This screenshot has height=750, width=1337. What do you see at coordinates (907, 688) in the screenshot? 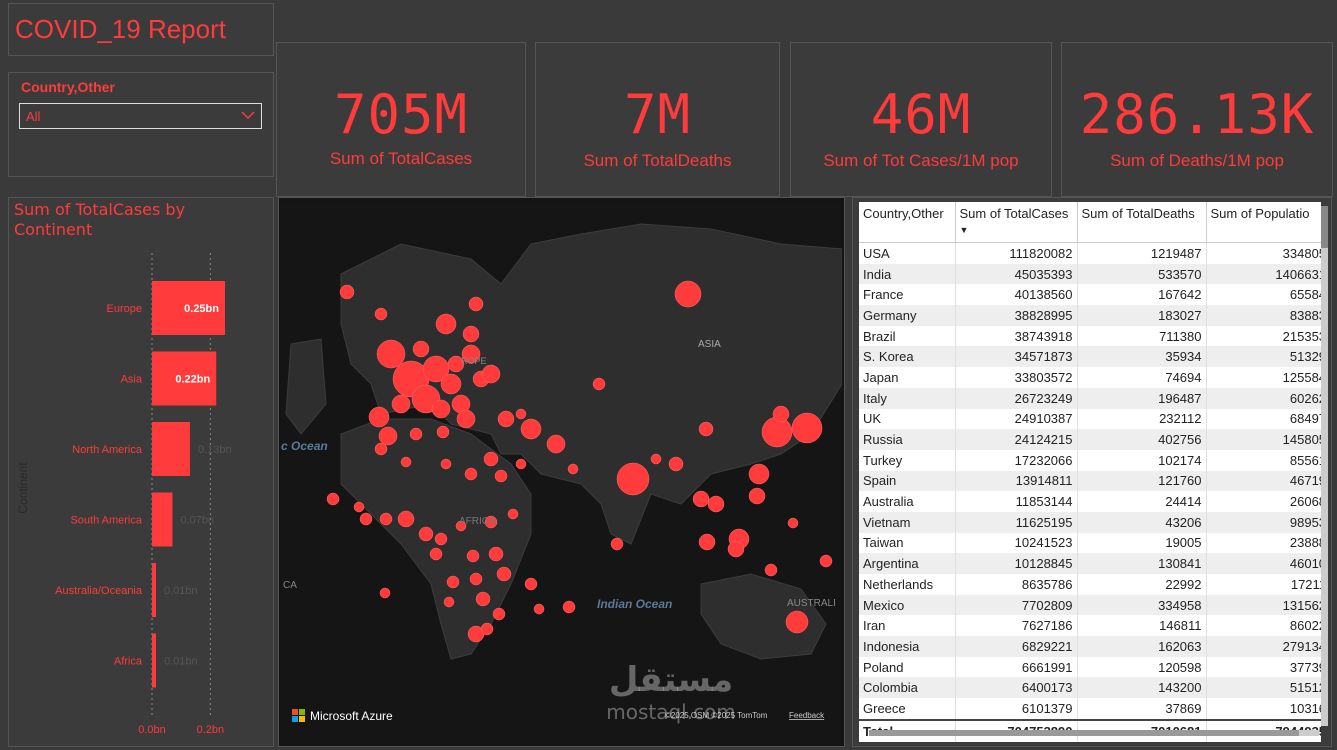
I see `cell-country: Colombia` at bounding box center [907, 688].